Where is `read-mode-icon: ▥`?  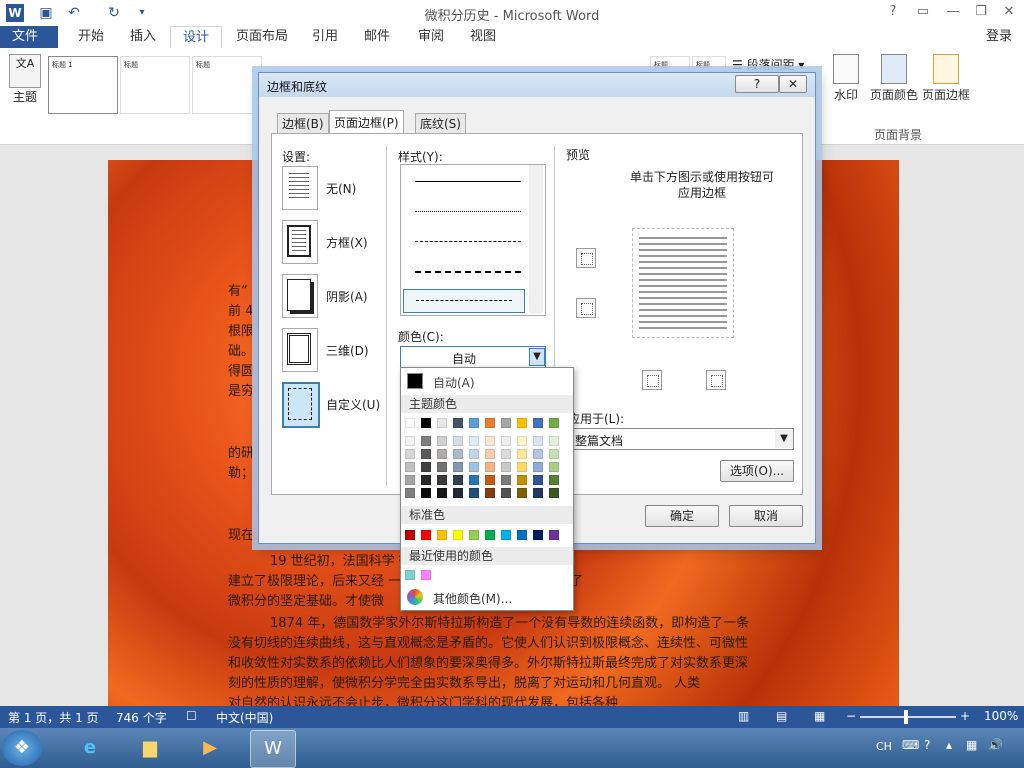
read-mode-icon: ▥ is located at coordinates (743, 716).